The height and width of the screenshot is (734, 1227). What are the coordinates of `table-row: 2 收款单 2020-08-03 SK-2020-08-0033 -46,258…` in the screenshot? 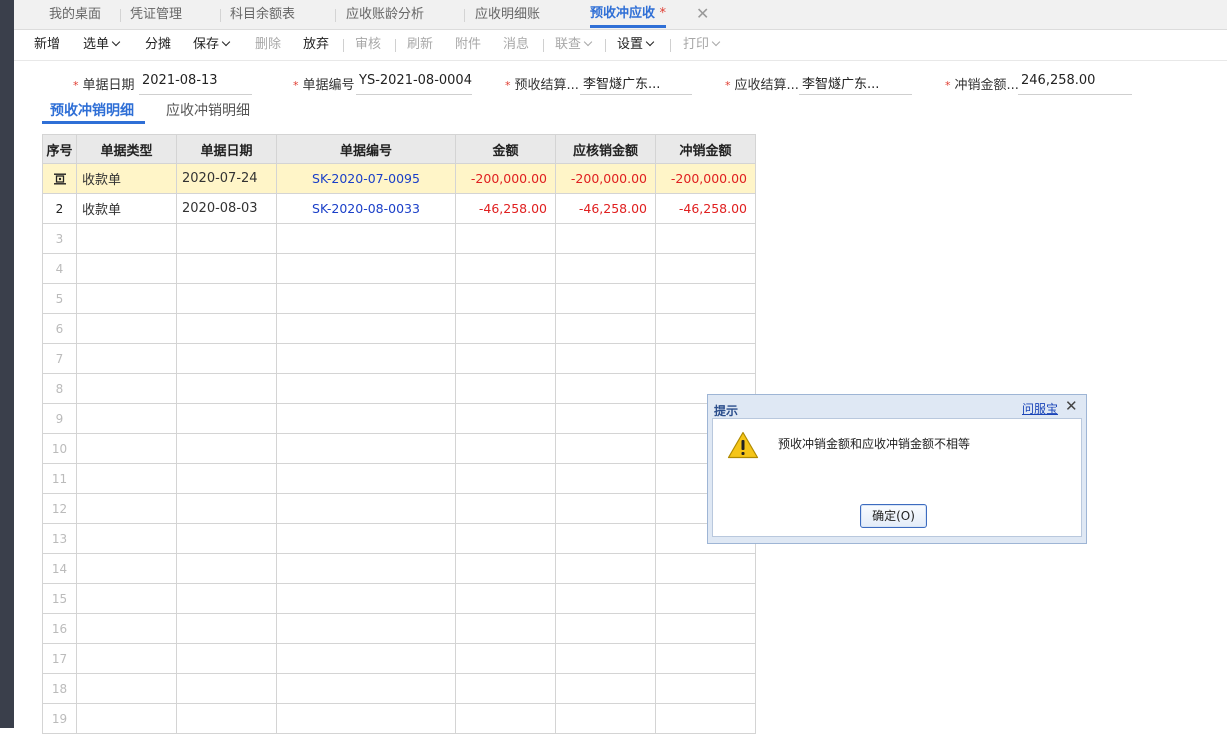 It's located at (399, 208).